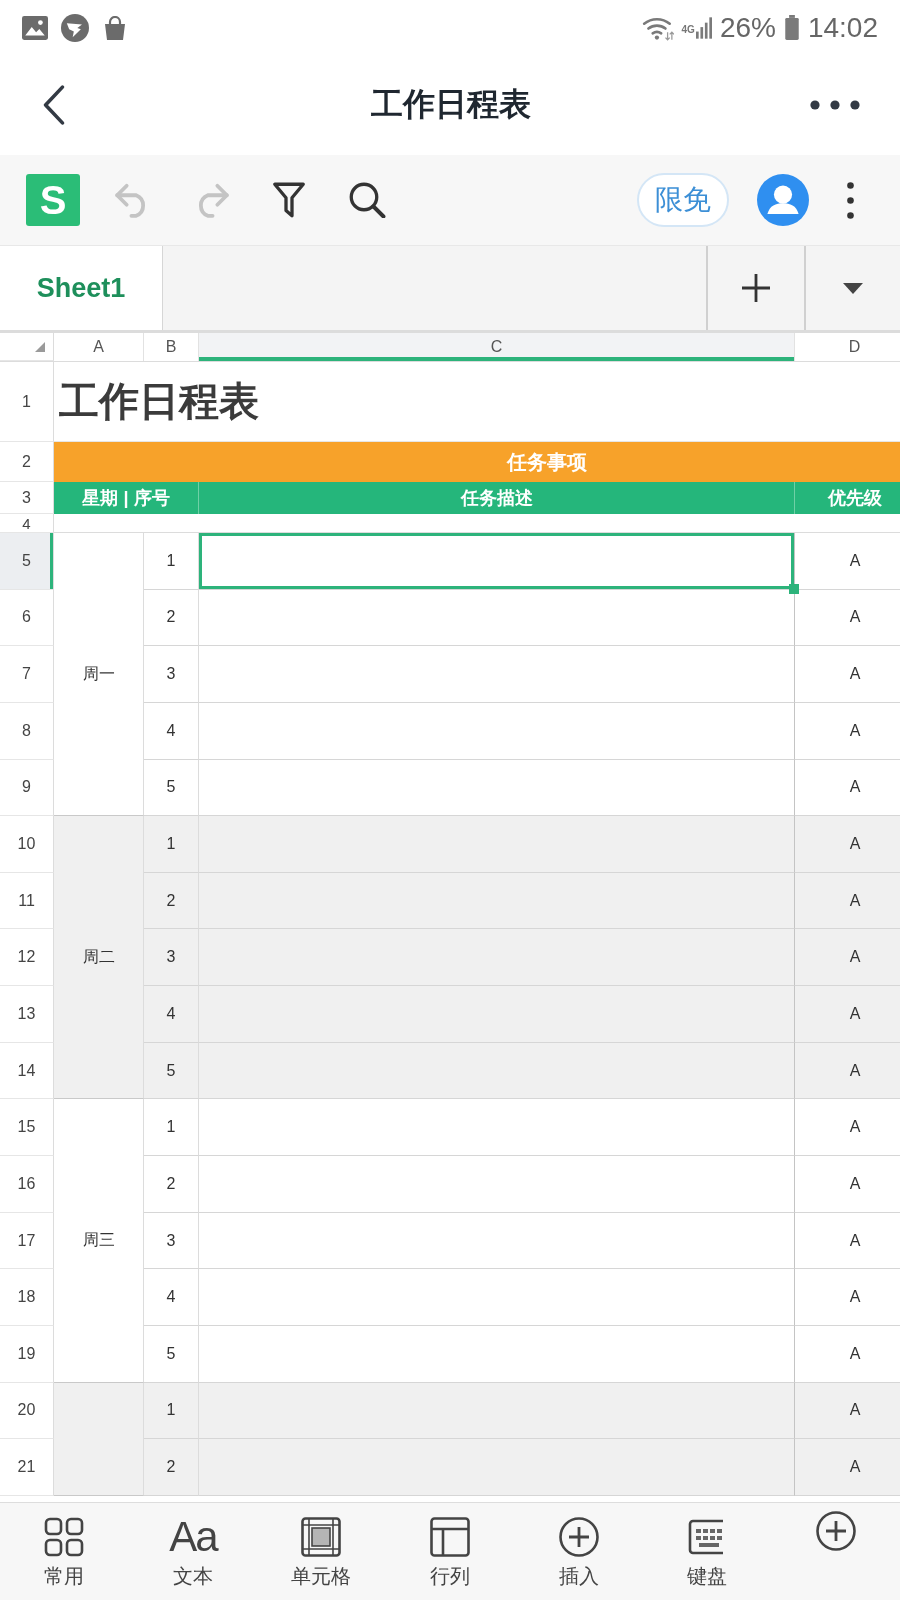  What do you see at coordinates (81, 288) in the screenshot?
I see `sheet-tab: Sheet1` at bounding box center [81, 288].